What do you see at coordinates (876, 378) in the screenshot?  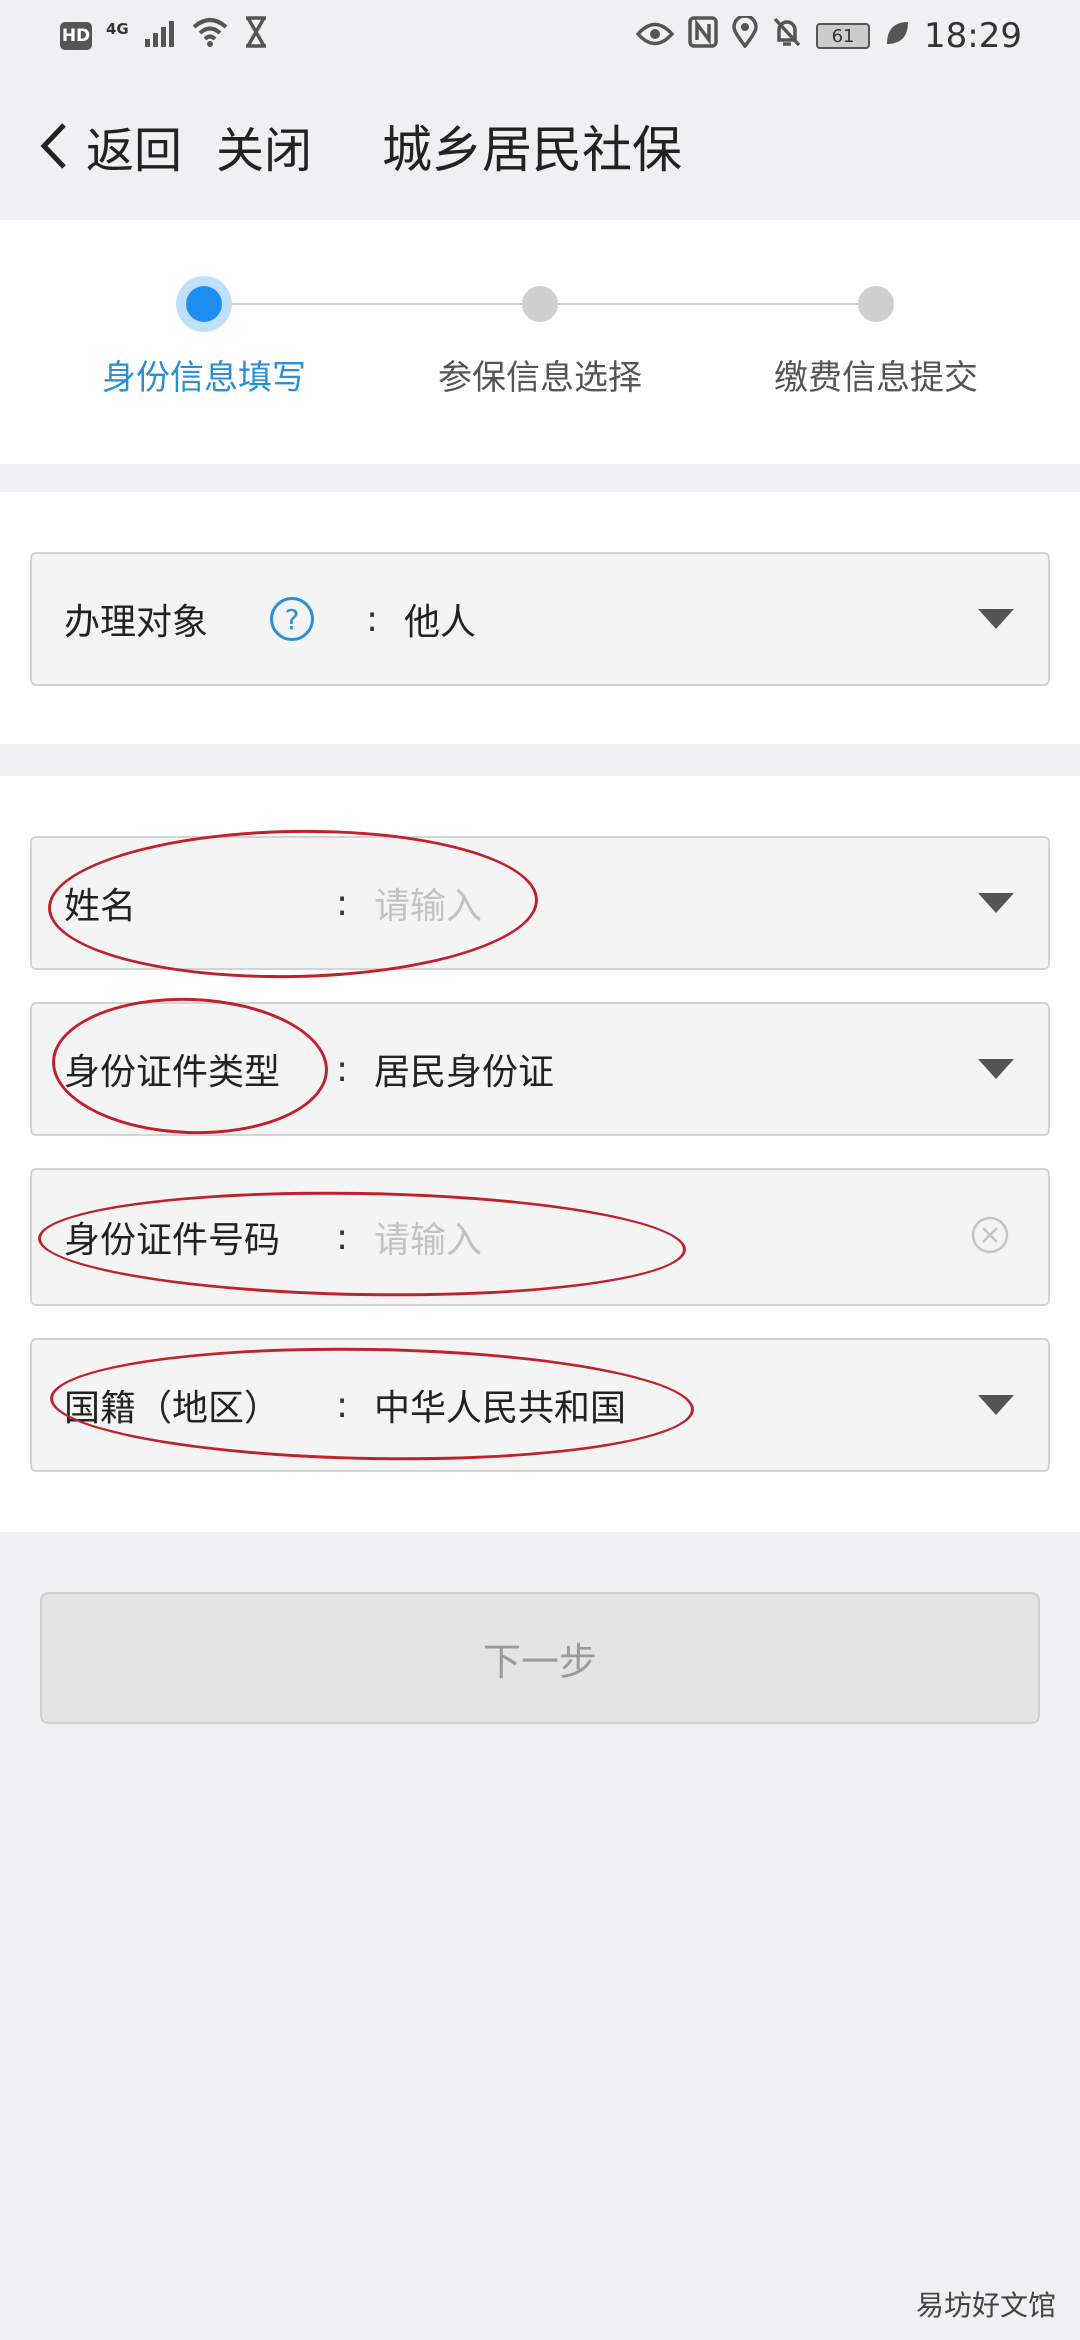 I see `step-label-payment: 缴费信息提交` at bounding box center [876, 378].